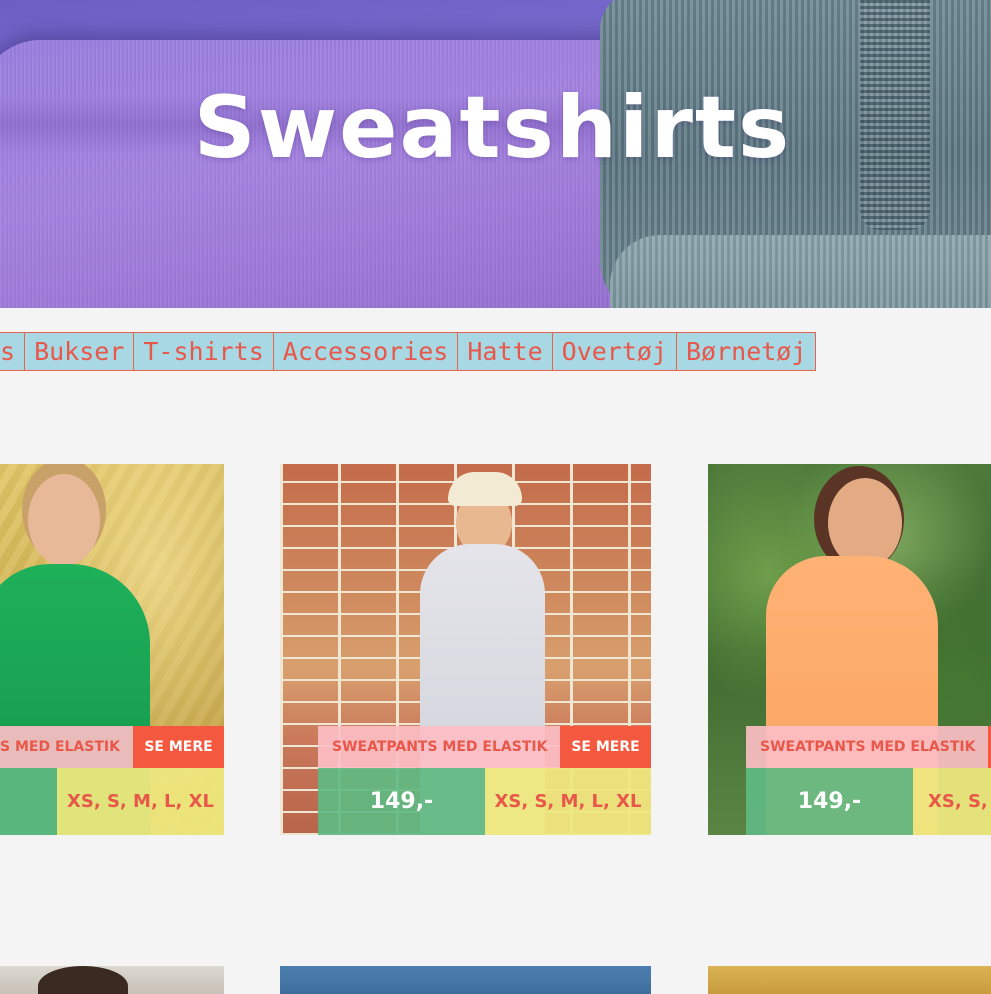 The width and height of the screenshot is (991, 994). Describe the element at coordinates (66, 747) in the screenshot. I see `product-name: S MED ELASTIK` at that location.